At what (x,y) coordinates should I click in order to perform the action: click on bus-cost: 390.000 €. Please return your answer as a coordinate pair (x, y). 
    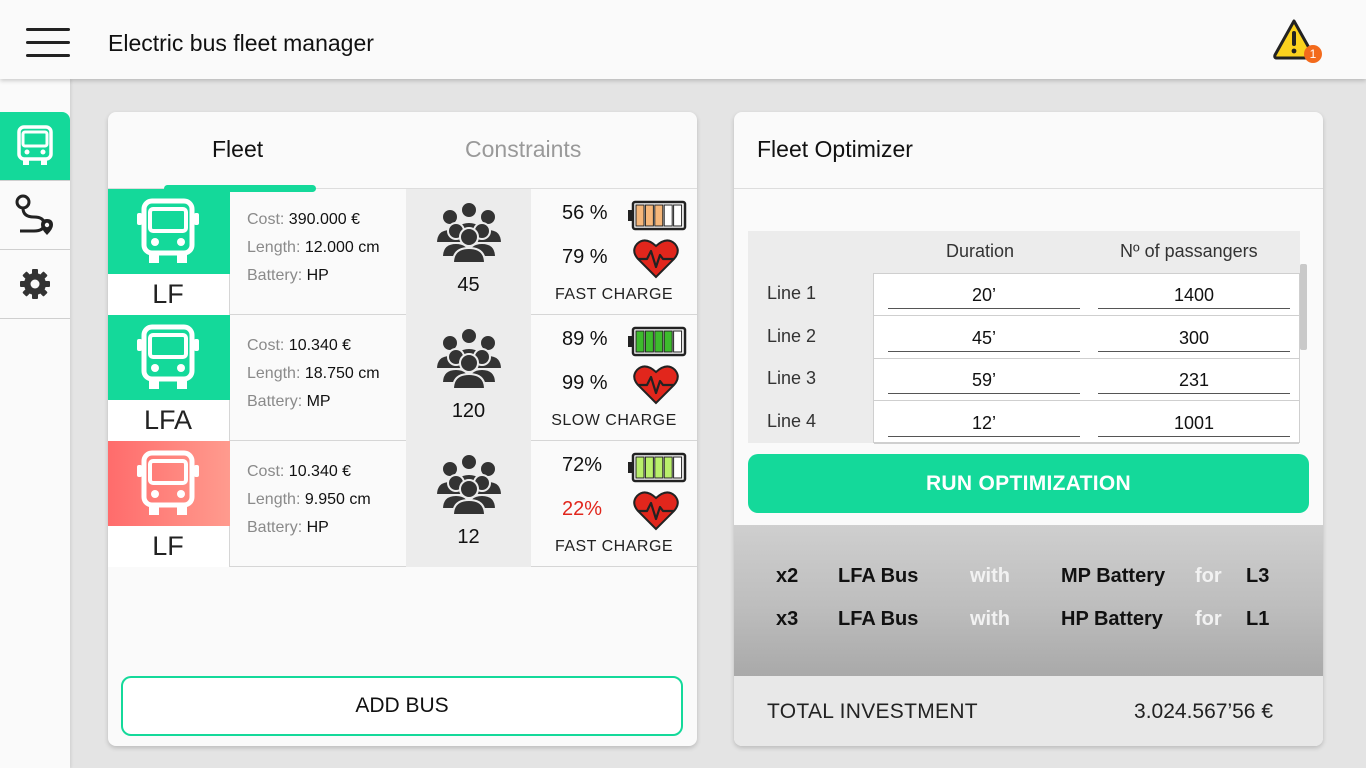
    Looking at the image, I should click on (324, 219).